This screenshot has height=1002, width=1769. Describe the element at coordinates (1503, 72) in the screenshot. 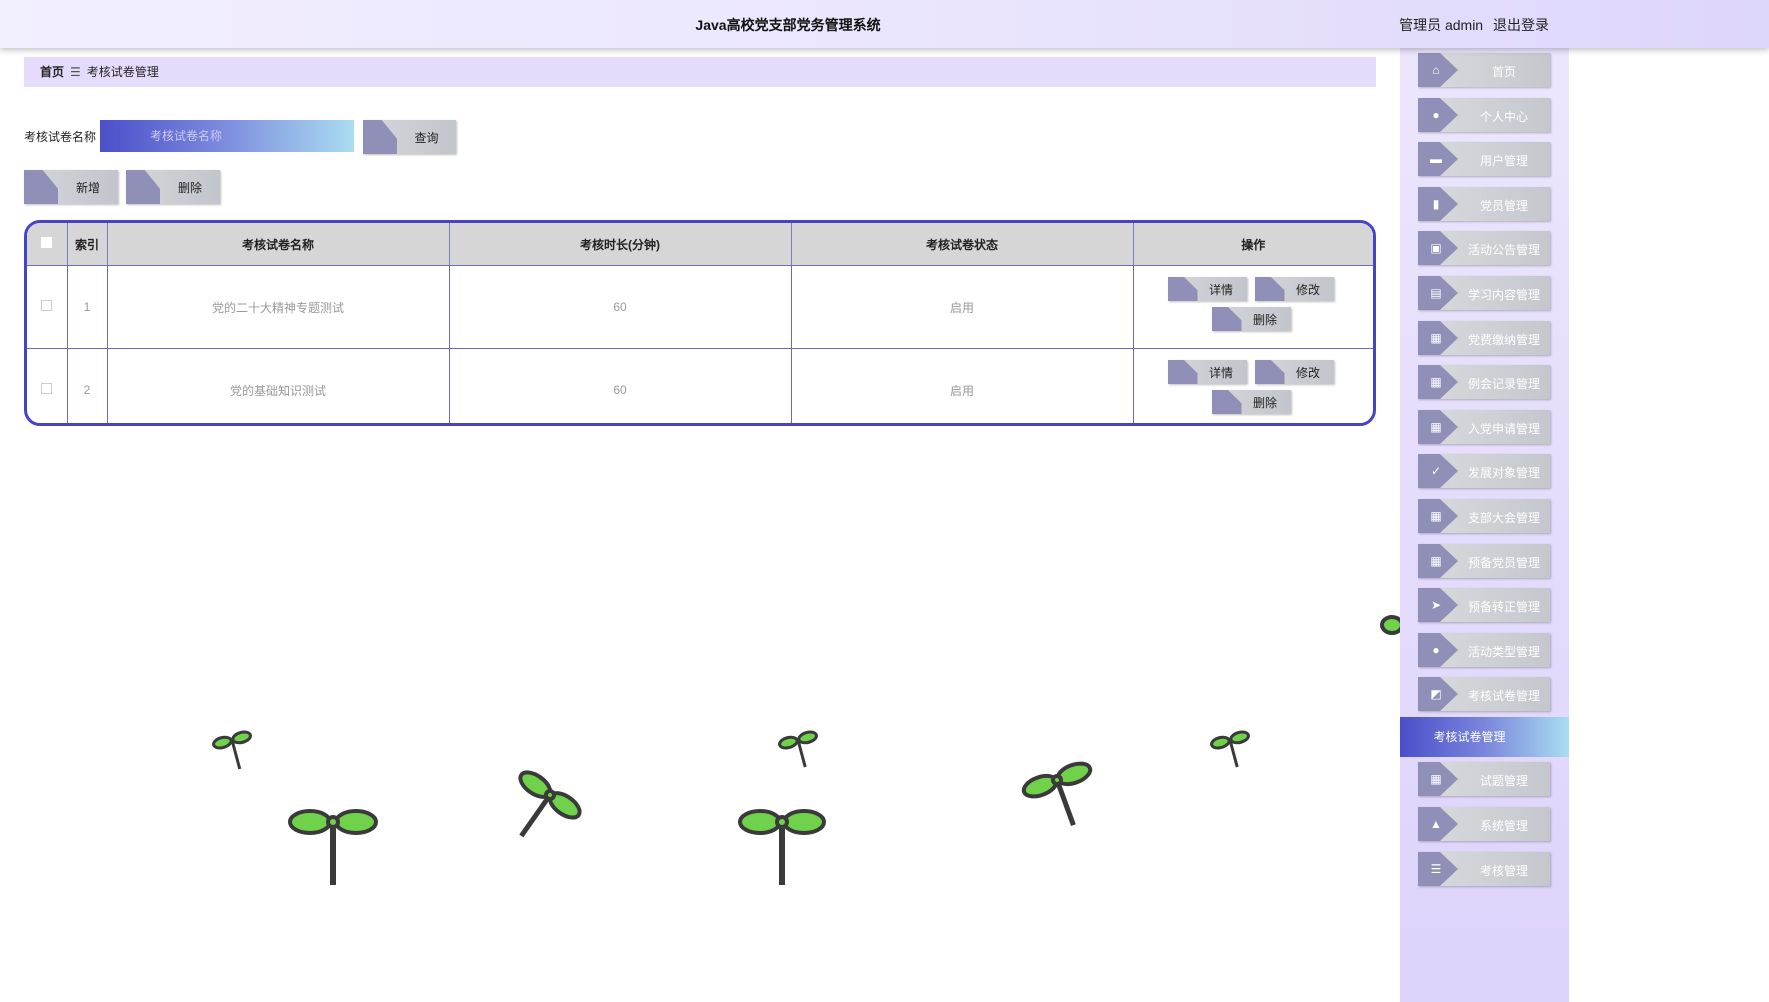

I see `sidebar-item-label: 首页` at that location.